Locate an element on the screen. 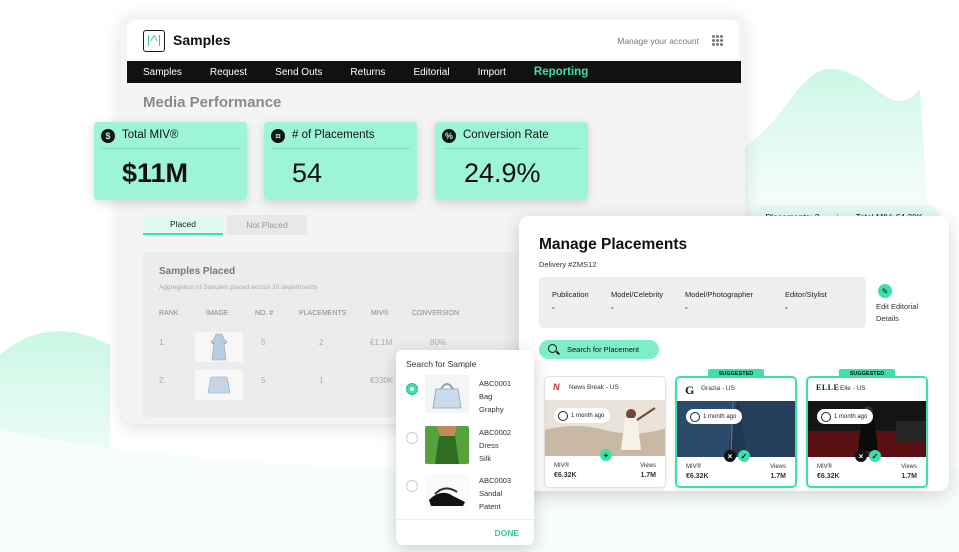 This screenshot has width=959, height=552. column-header: IMAGE is located at coordinates (217, 313).